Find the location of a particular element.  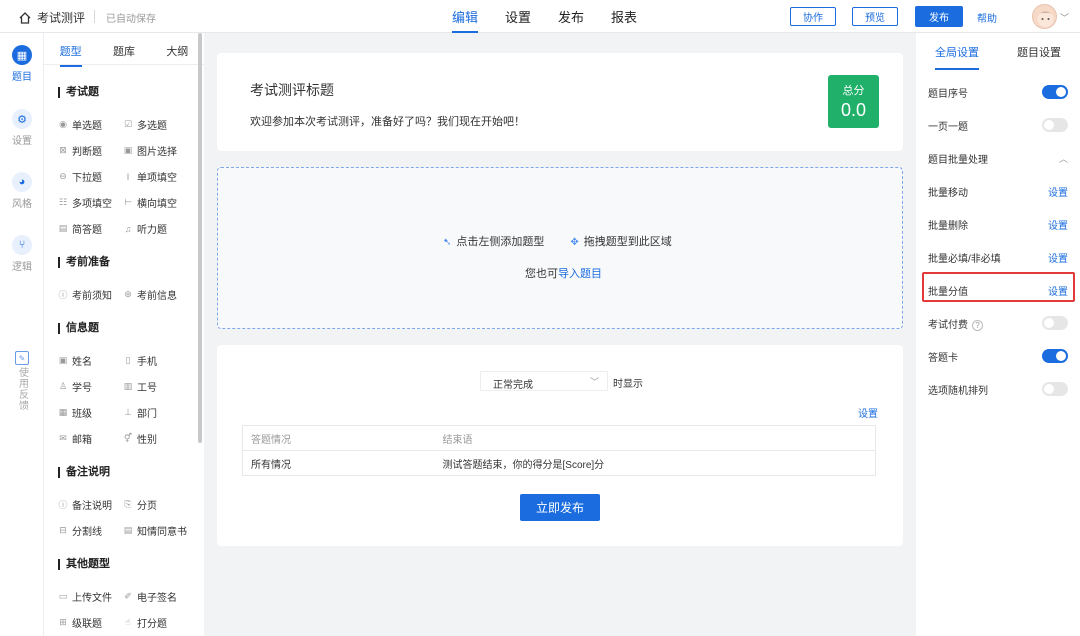

rail-item-style: ◕ 风格 is located at coordinates (22, 191).